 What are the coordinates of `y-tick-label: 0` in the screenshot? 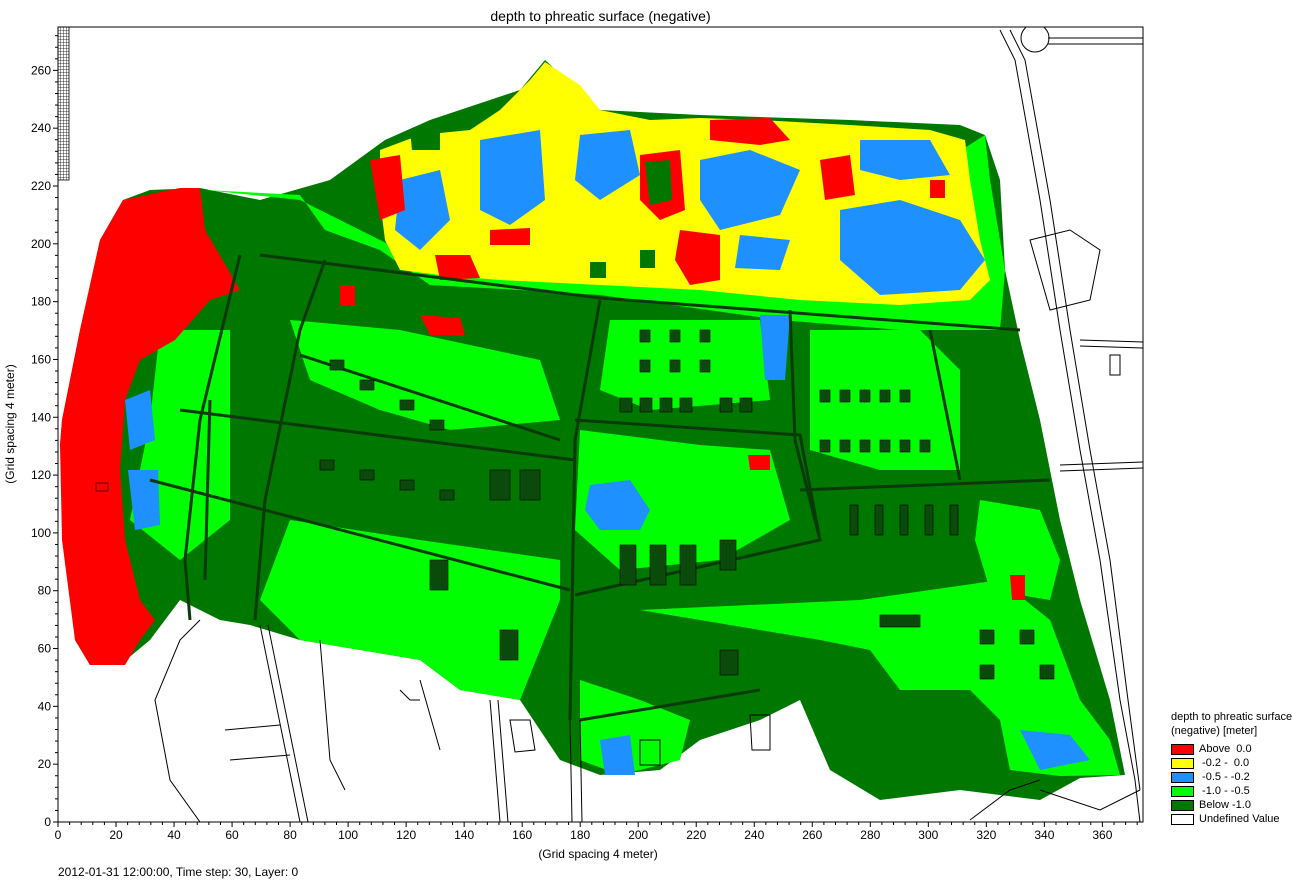 It's located at (47, 822).